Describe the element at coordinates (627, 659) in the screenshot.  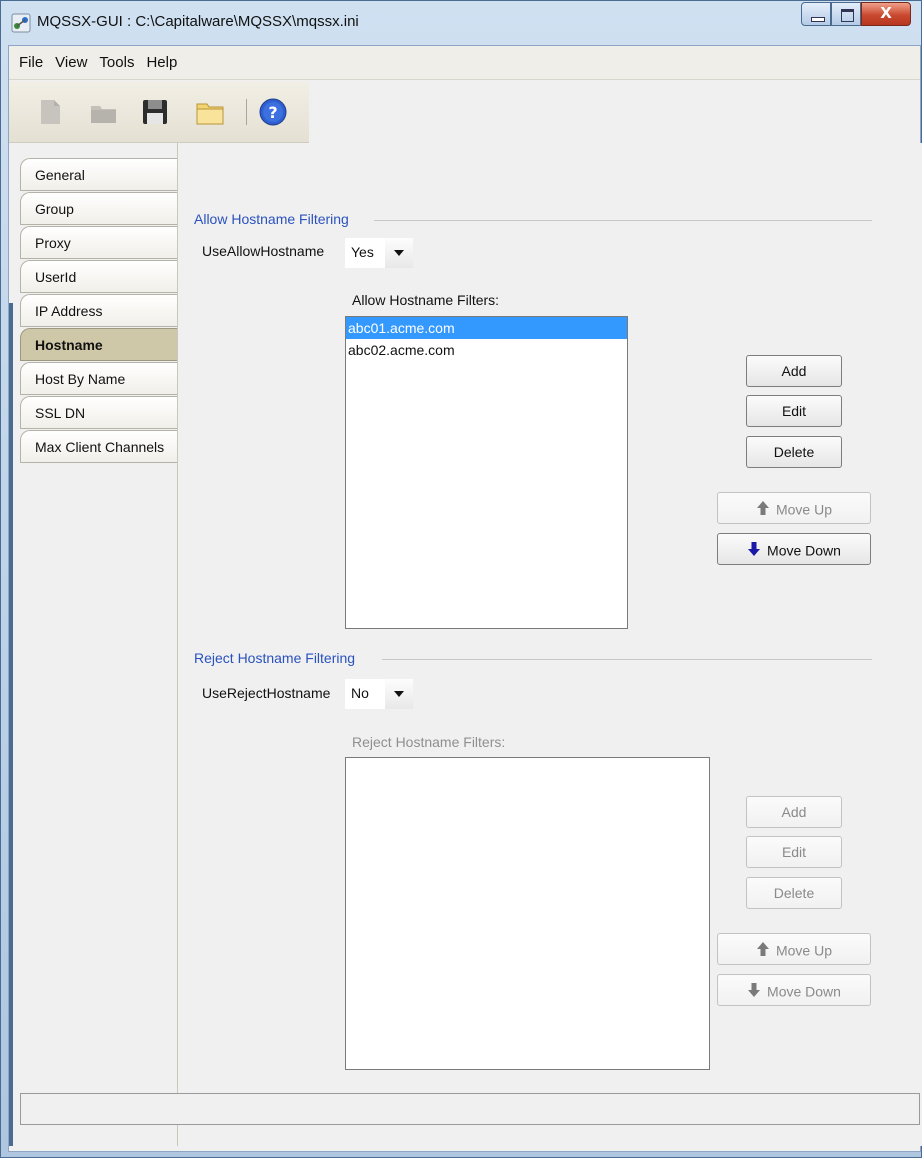
I see `reject-section-divider` at that location.